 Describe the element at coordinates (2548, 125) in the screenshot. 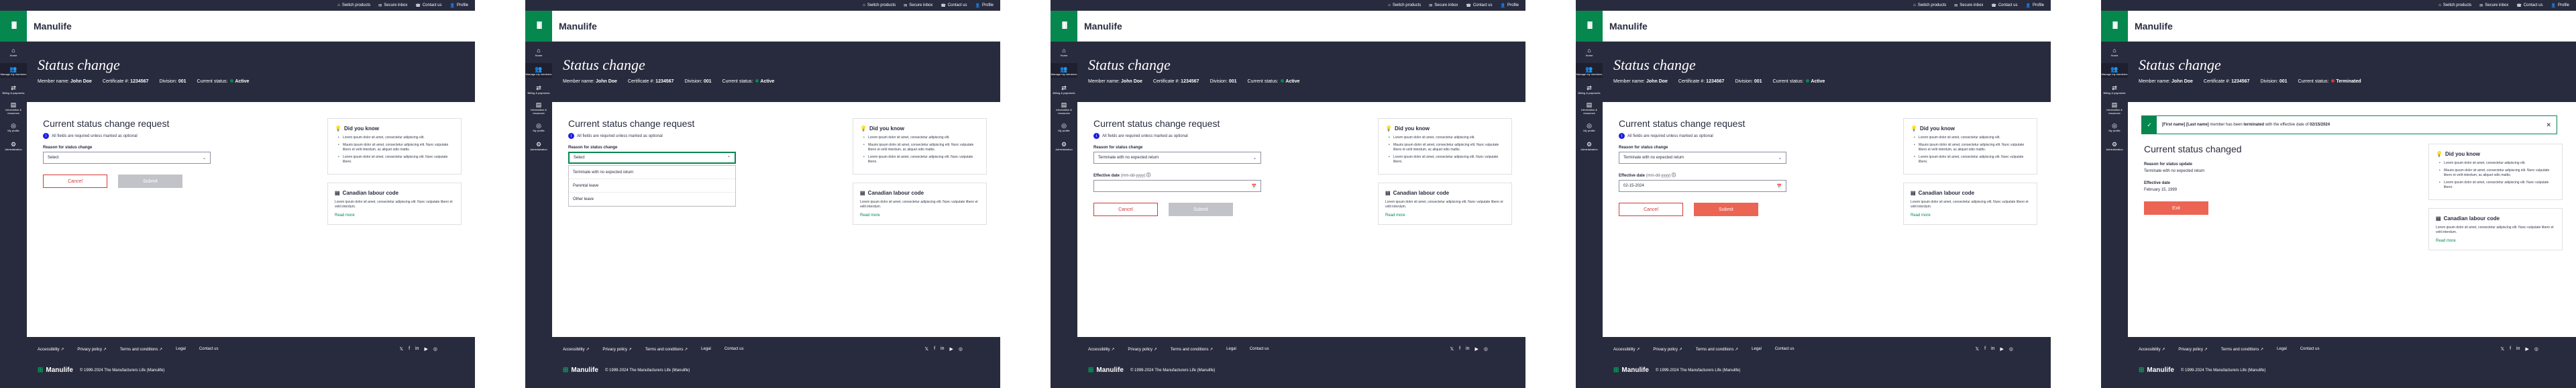

I see `close-icon: ✕` at that location.